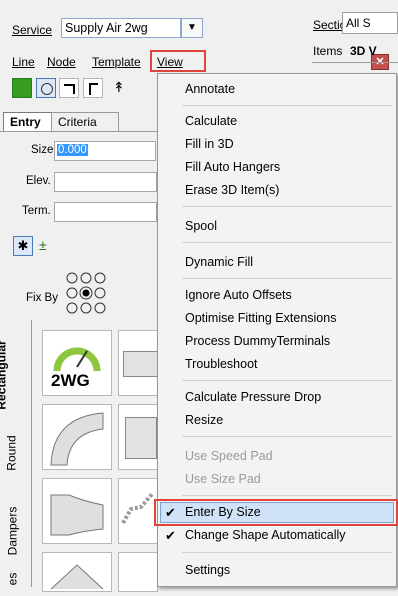 The width and height of the screenshot is (398, 596). What do you see at coordinates (223, 479) in the screenshot?
I see `menu-item-use-size-pad: Use Size Pad` at bounding box center [223, 479].